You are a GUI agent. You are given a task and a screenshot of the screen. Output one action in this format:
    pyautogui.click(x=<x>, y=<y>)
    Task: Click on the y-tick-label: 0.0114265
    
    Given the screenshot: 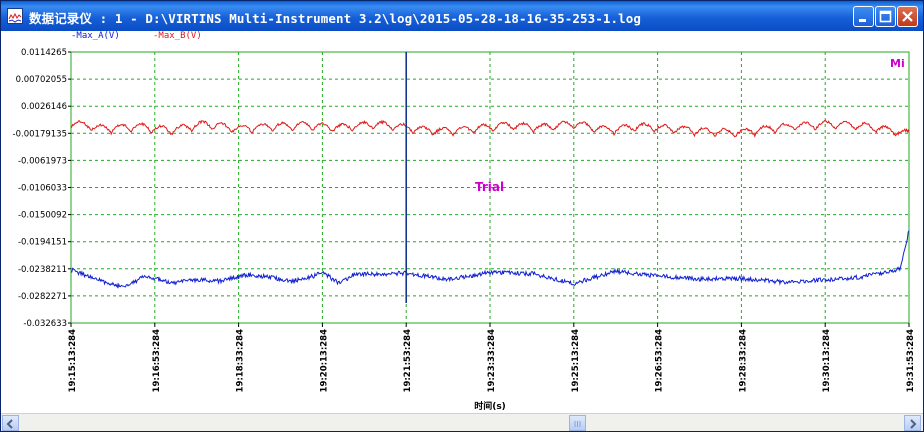 What is the action you would take?
    pyautogui.click(x=44, y=53)
    